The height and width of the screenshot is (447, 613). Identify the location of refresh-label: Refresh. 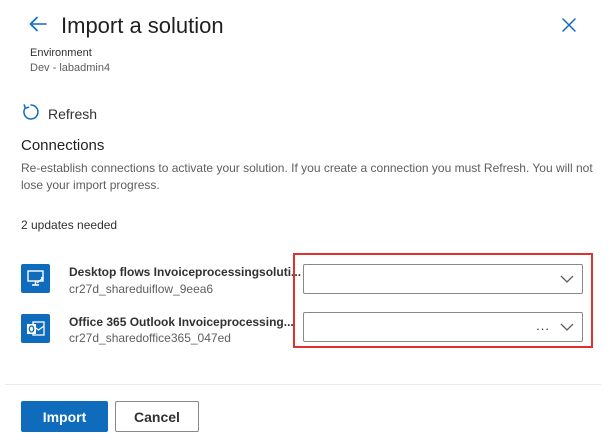
(73, 114).